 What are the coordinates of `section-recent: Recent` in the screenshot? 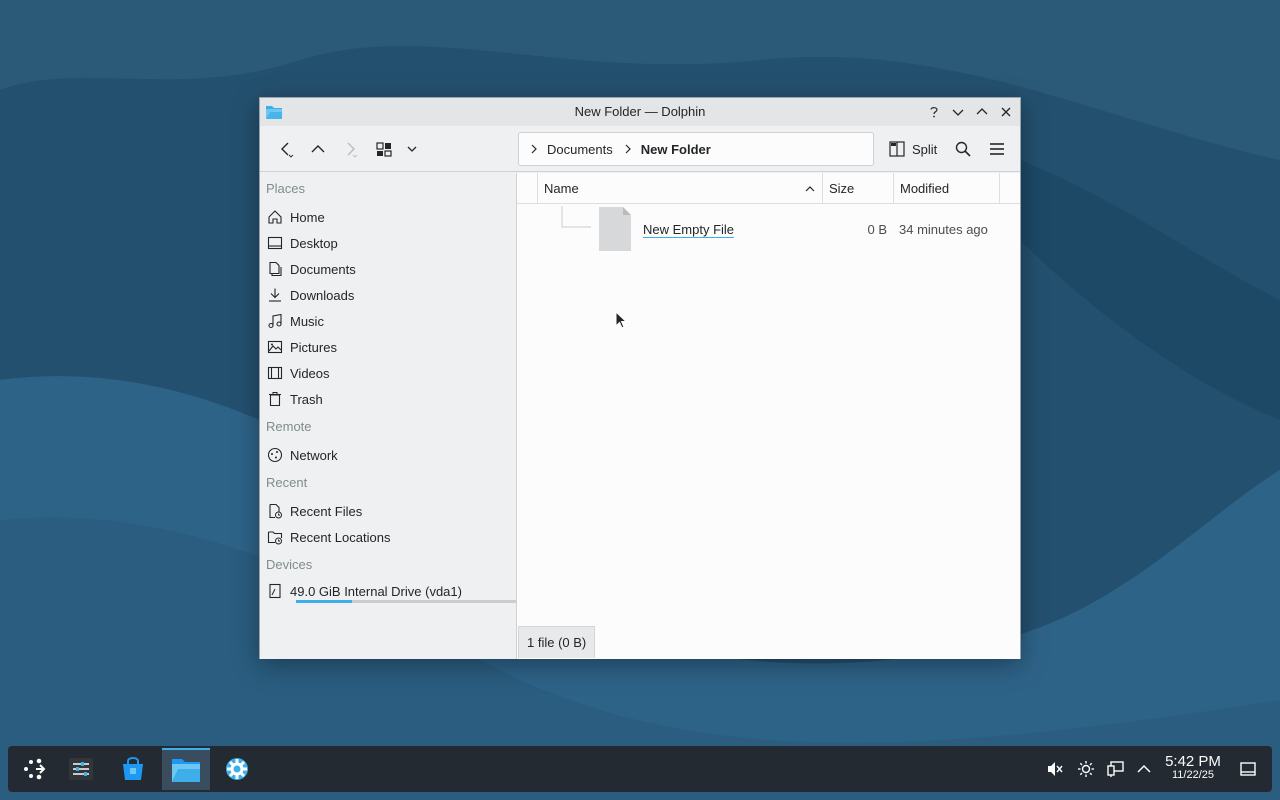 It's located at (287, 482).